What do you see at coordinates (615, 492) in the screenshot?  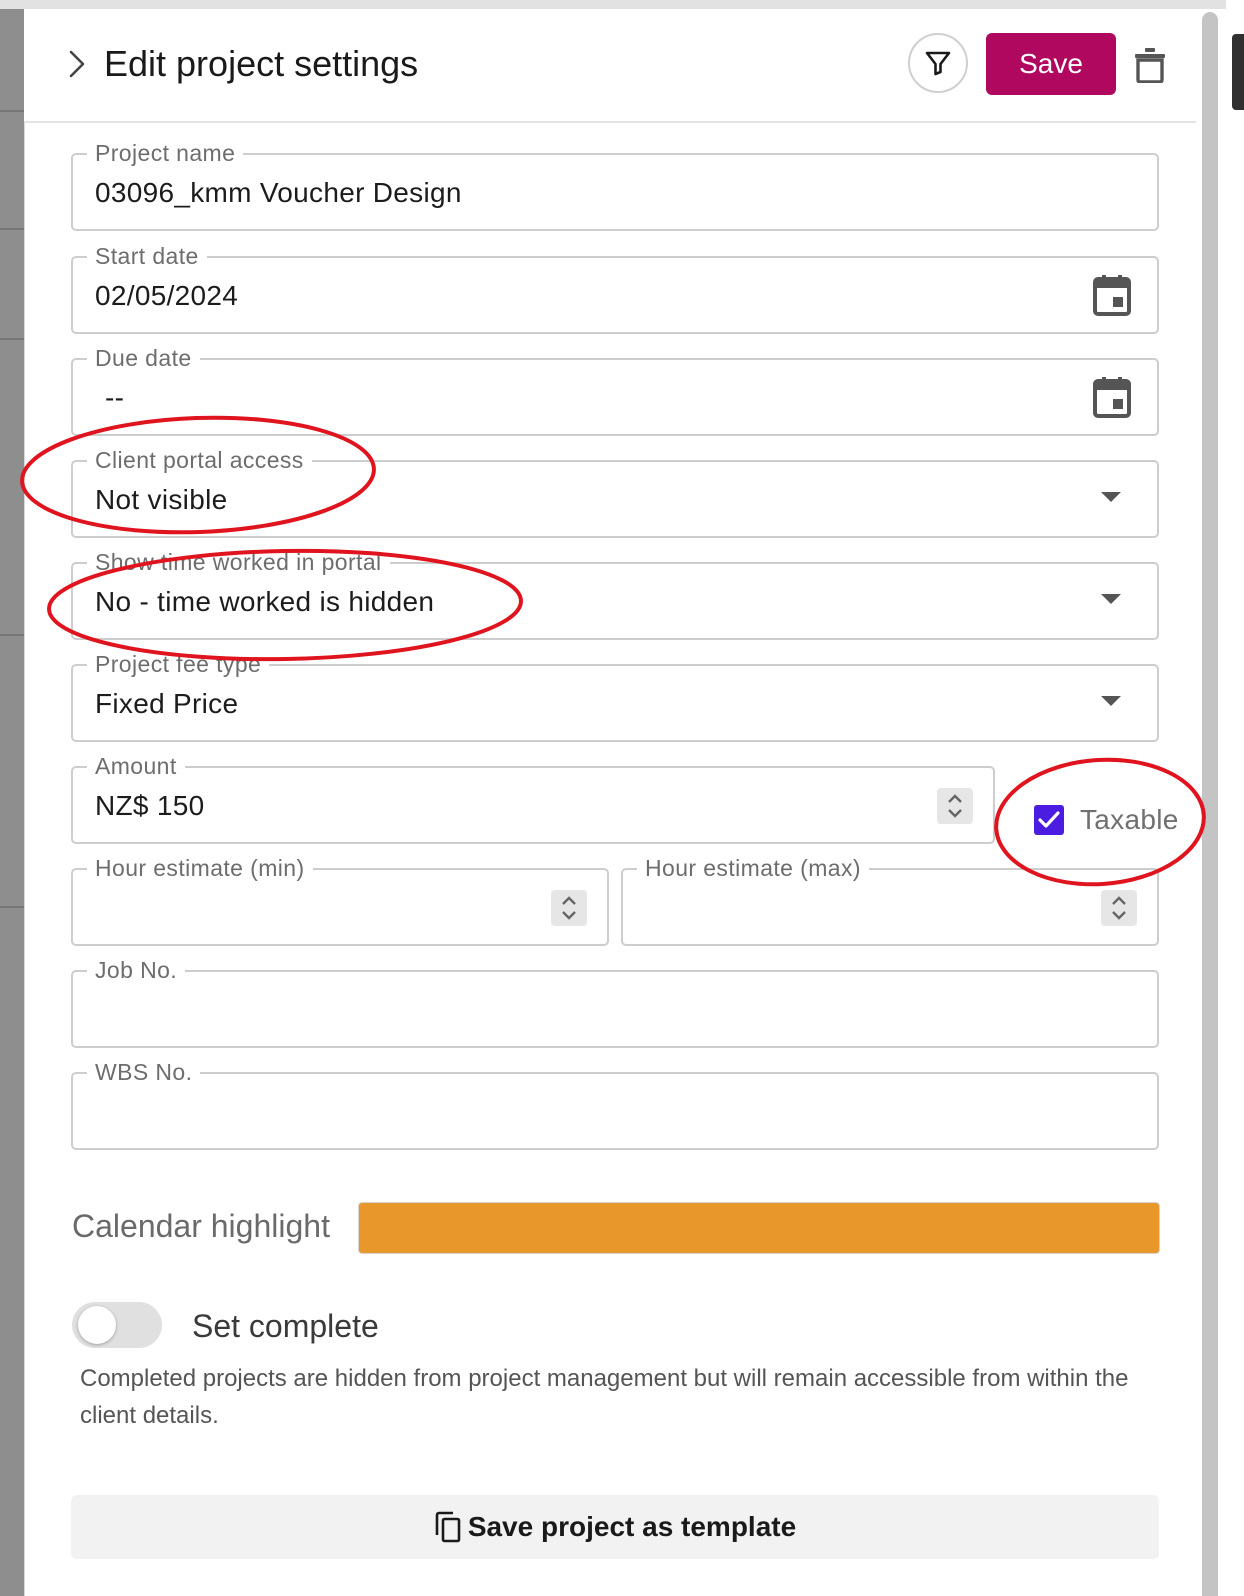 I see `client-portal-access-select: Client portal access Not visible` at bounding box center [615, 492].